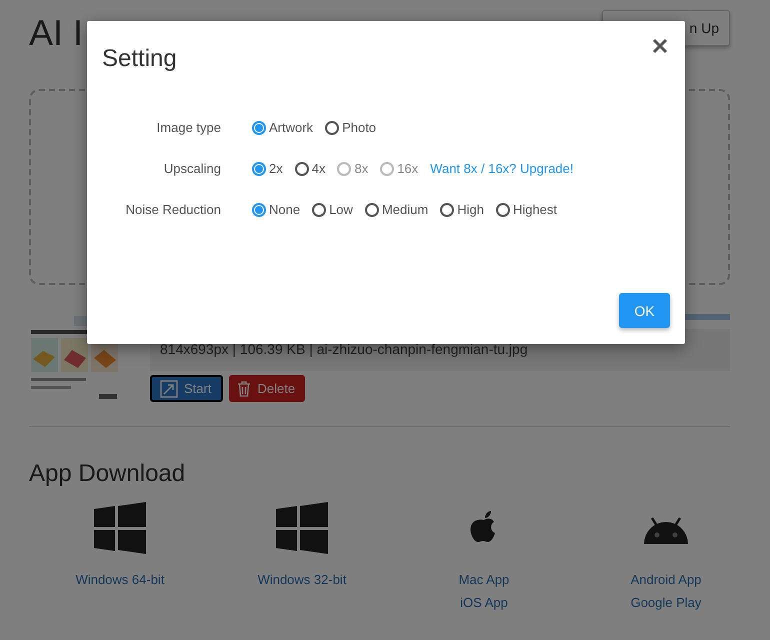 The height and width of the screenshot is (640, 770). I want to click on radio-option: Low, so click(332, 209).